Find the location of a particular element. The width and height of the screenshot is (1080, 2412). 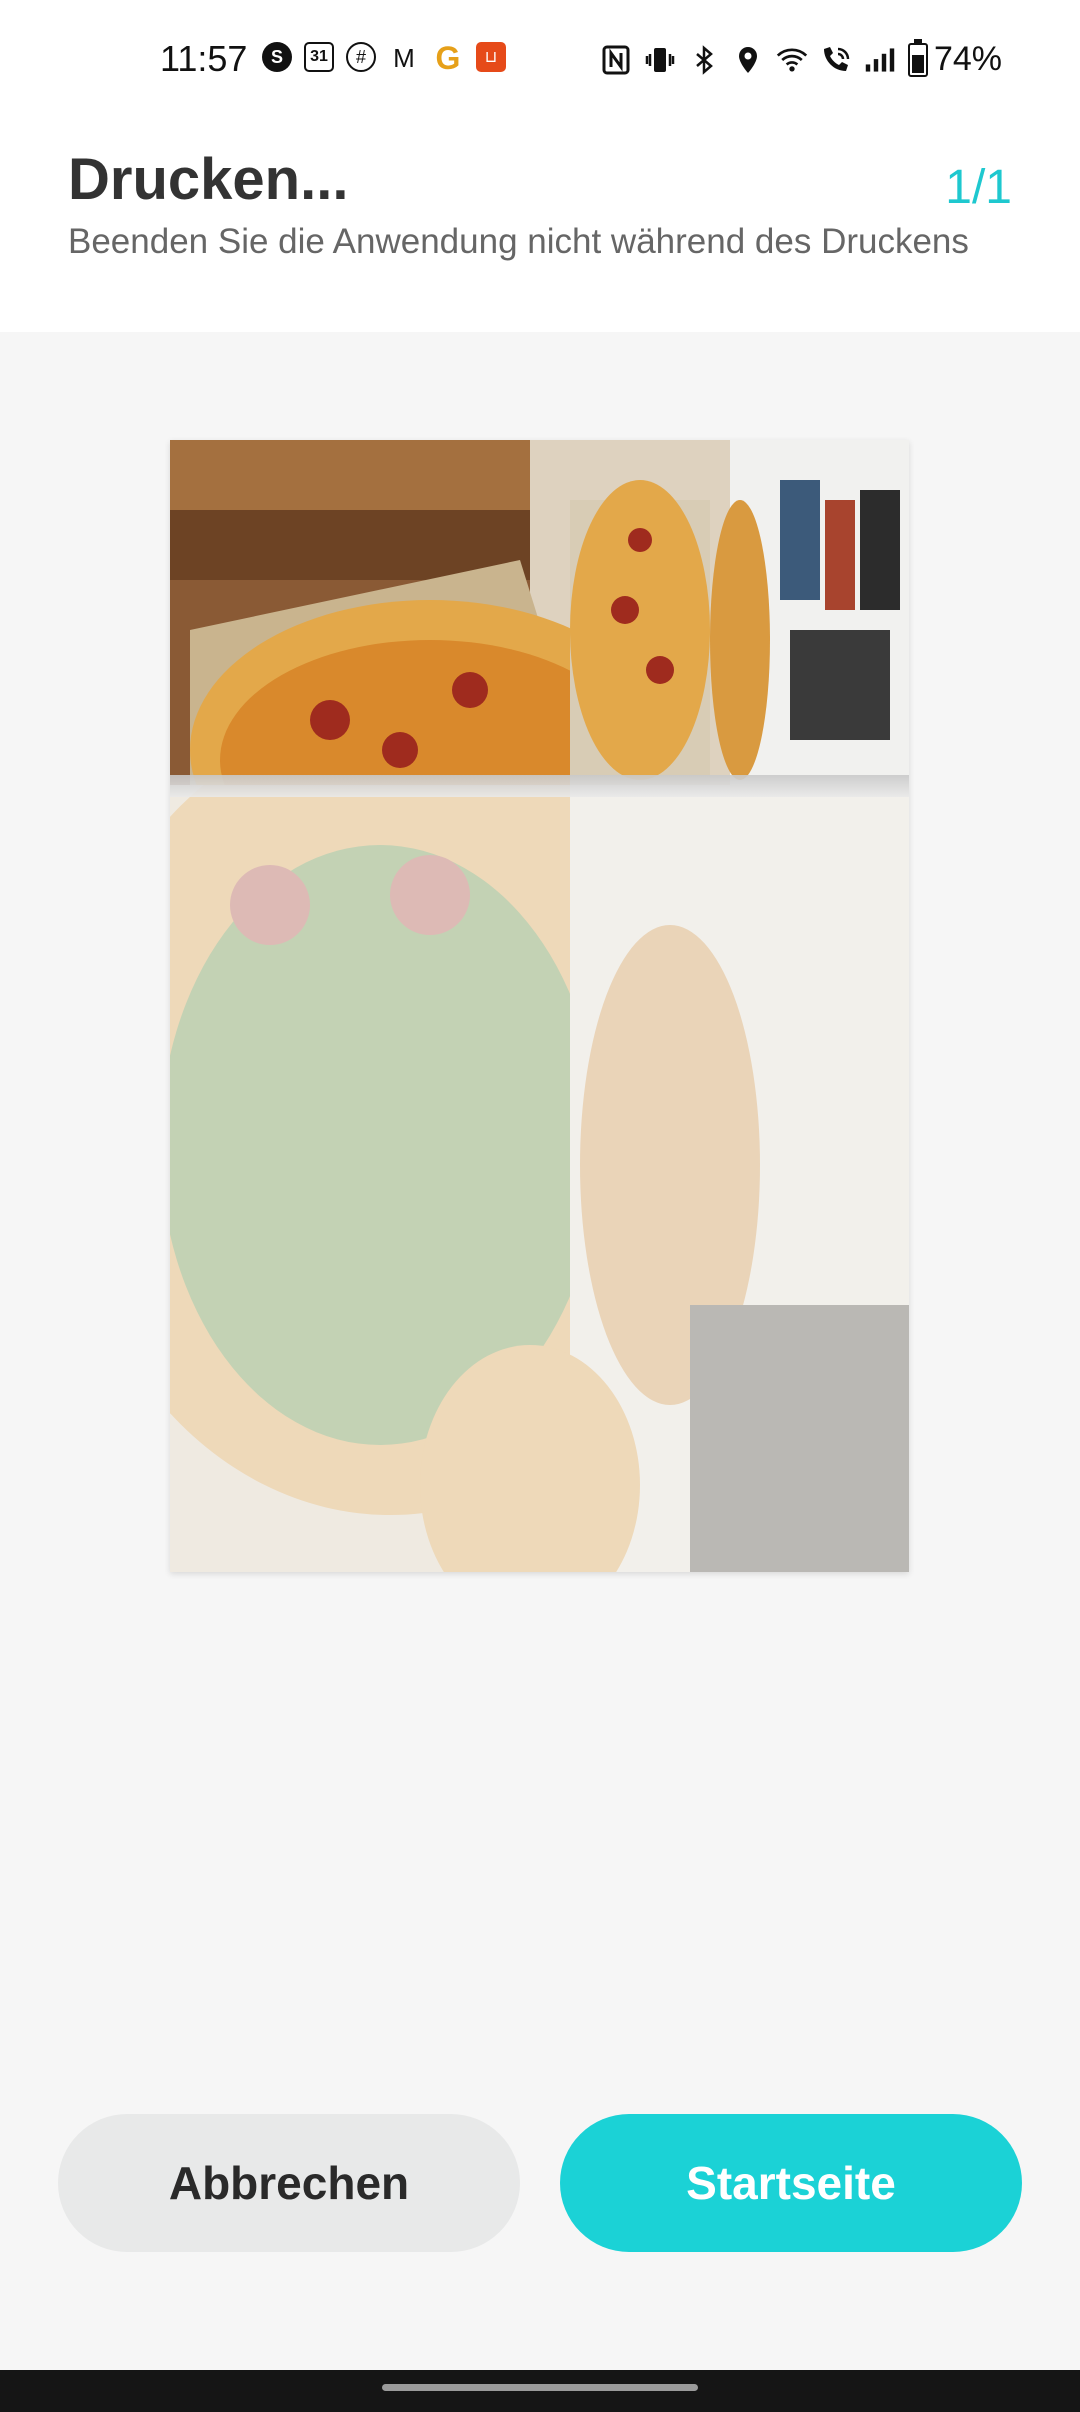

battery-indicator: 74% is located at coordinates (954, 58).